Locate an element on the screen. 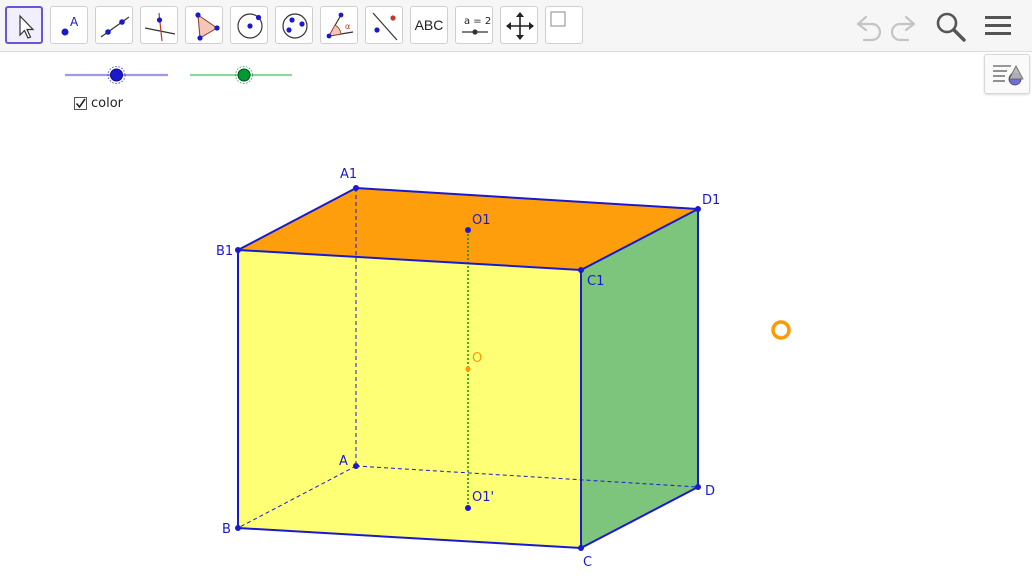 The image size is (1032, 576). orange-ring-point is located at coordinates (781, 330).